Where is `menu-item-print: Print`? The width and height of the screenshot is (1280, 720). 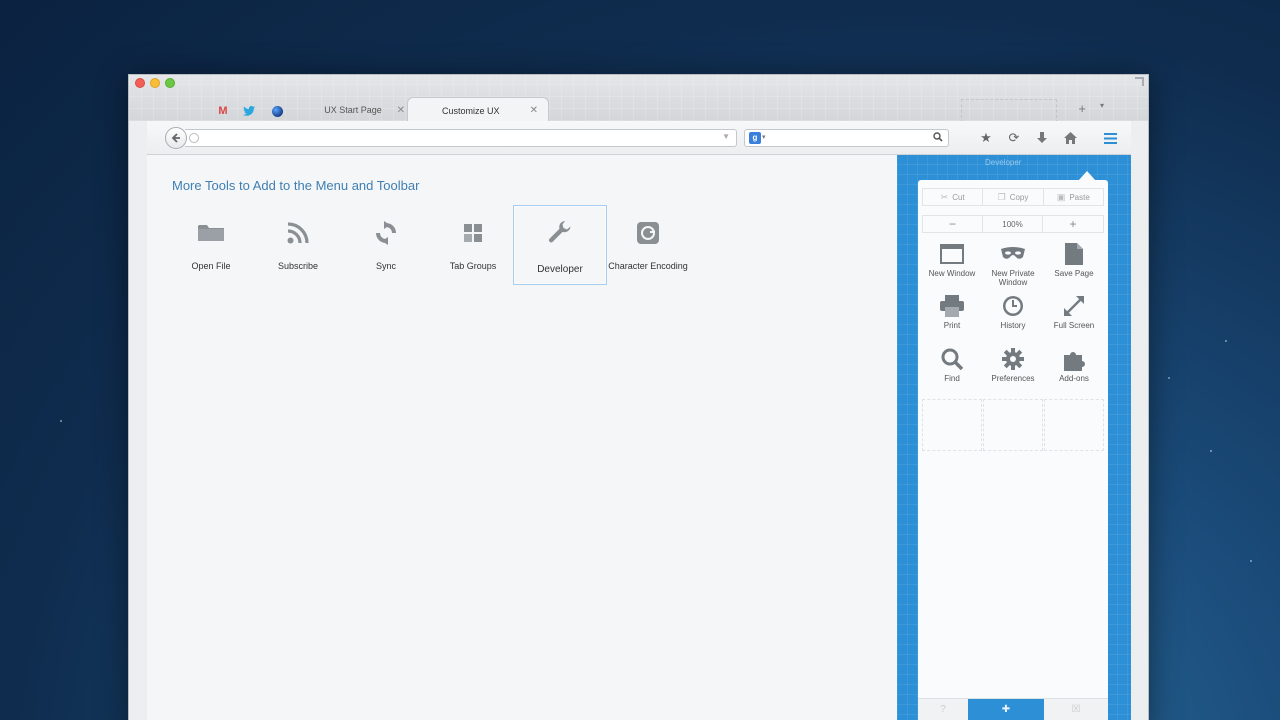 menu-item-print: Print is located at coordinates (952, 320).